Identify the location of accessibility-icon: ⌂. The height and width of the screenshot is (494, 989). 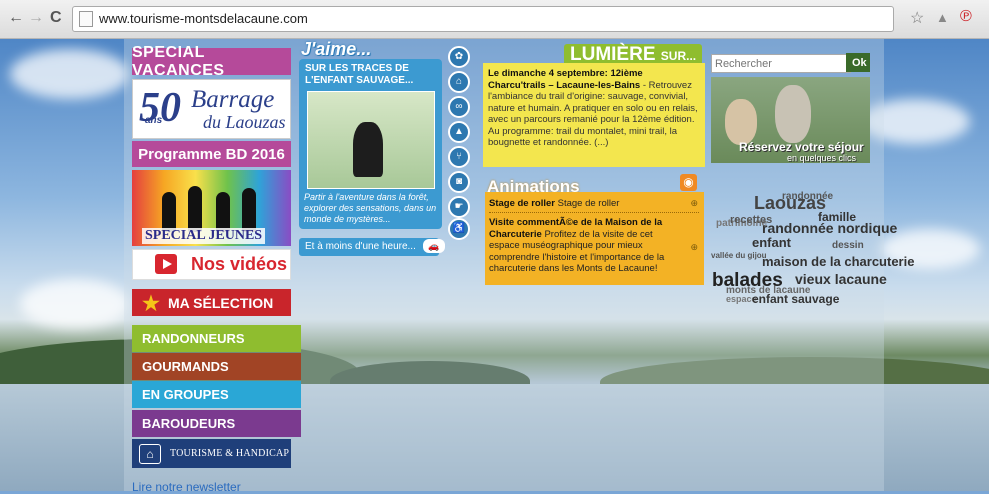
(150, 454).